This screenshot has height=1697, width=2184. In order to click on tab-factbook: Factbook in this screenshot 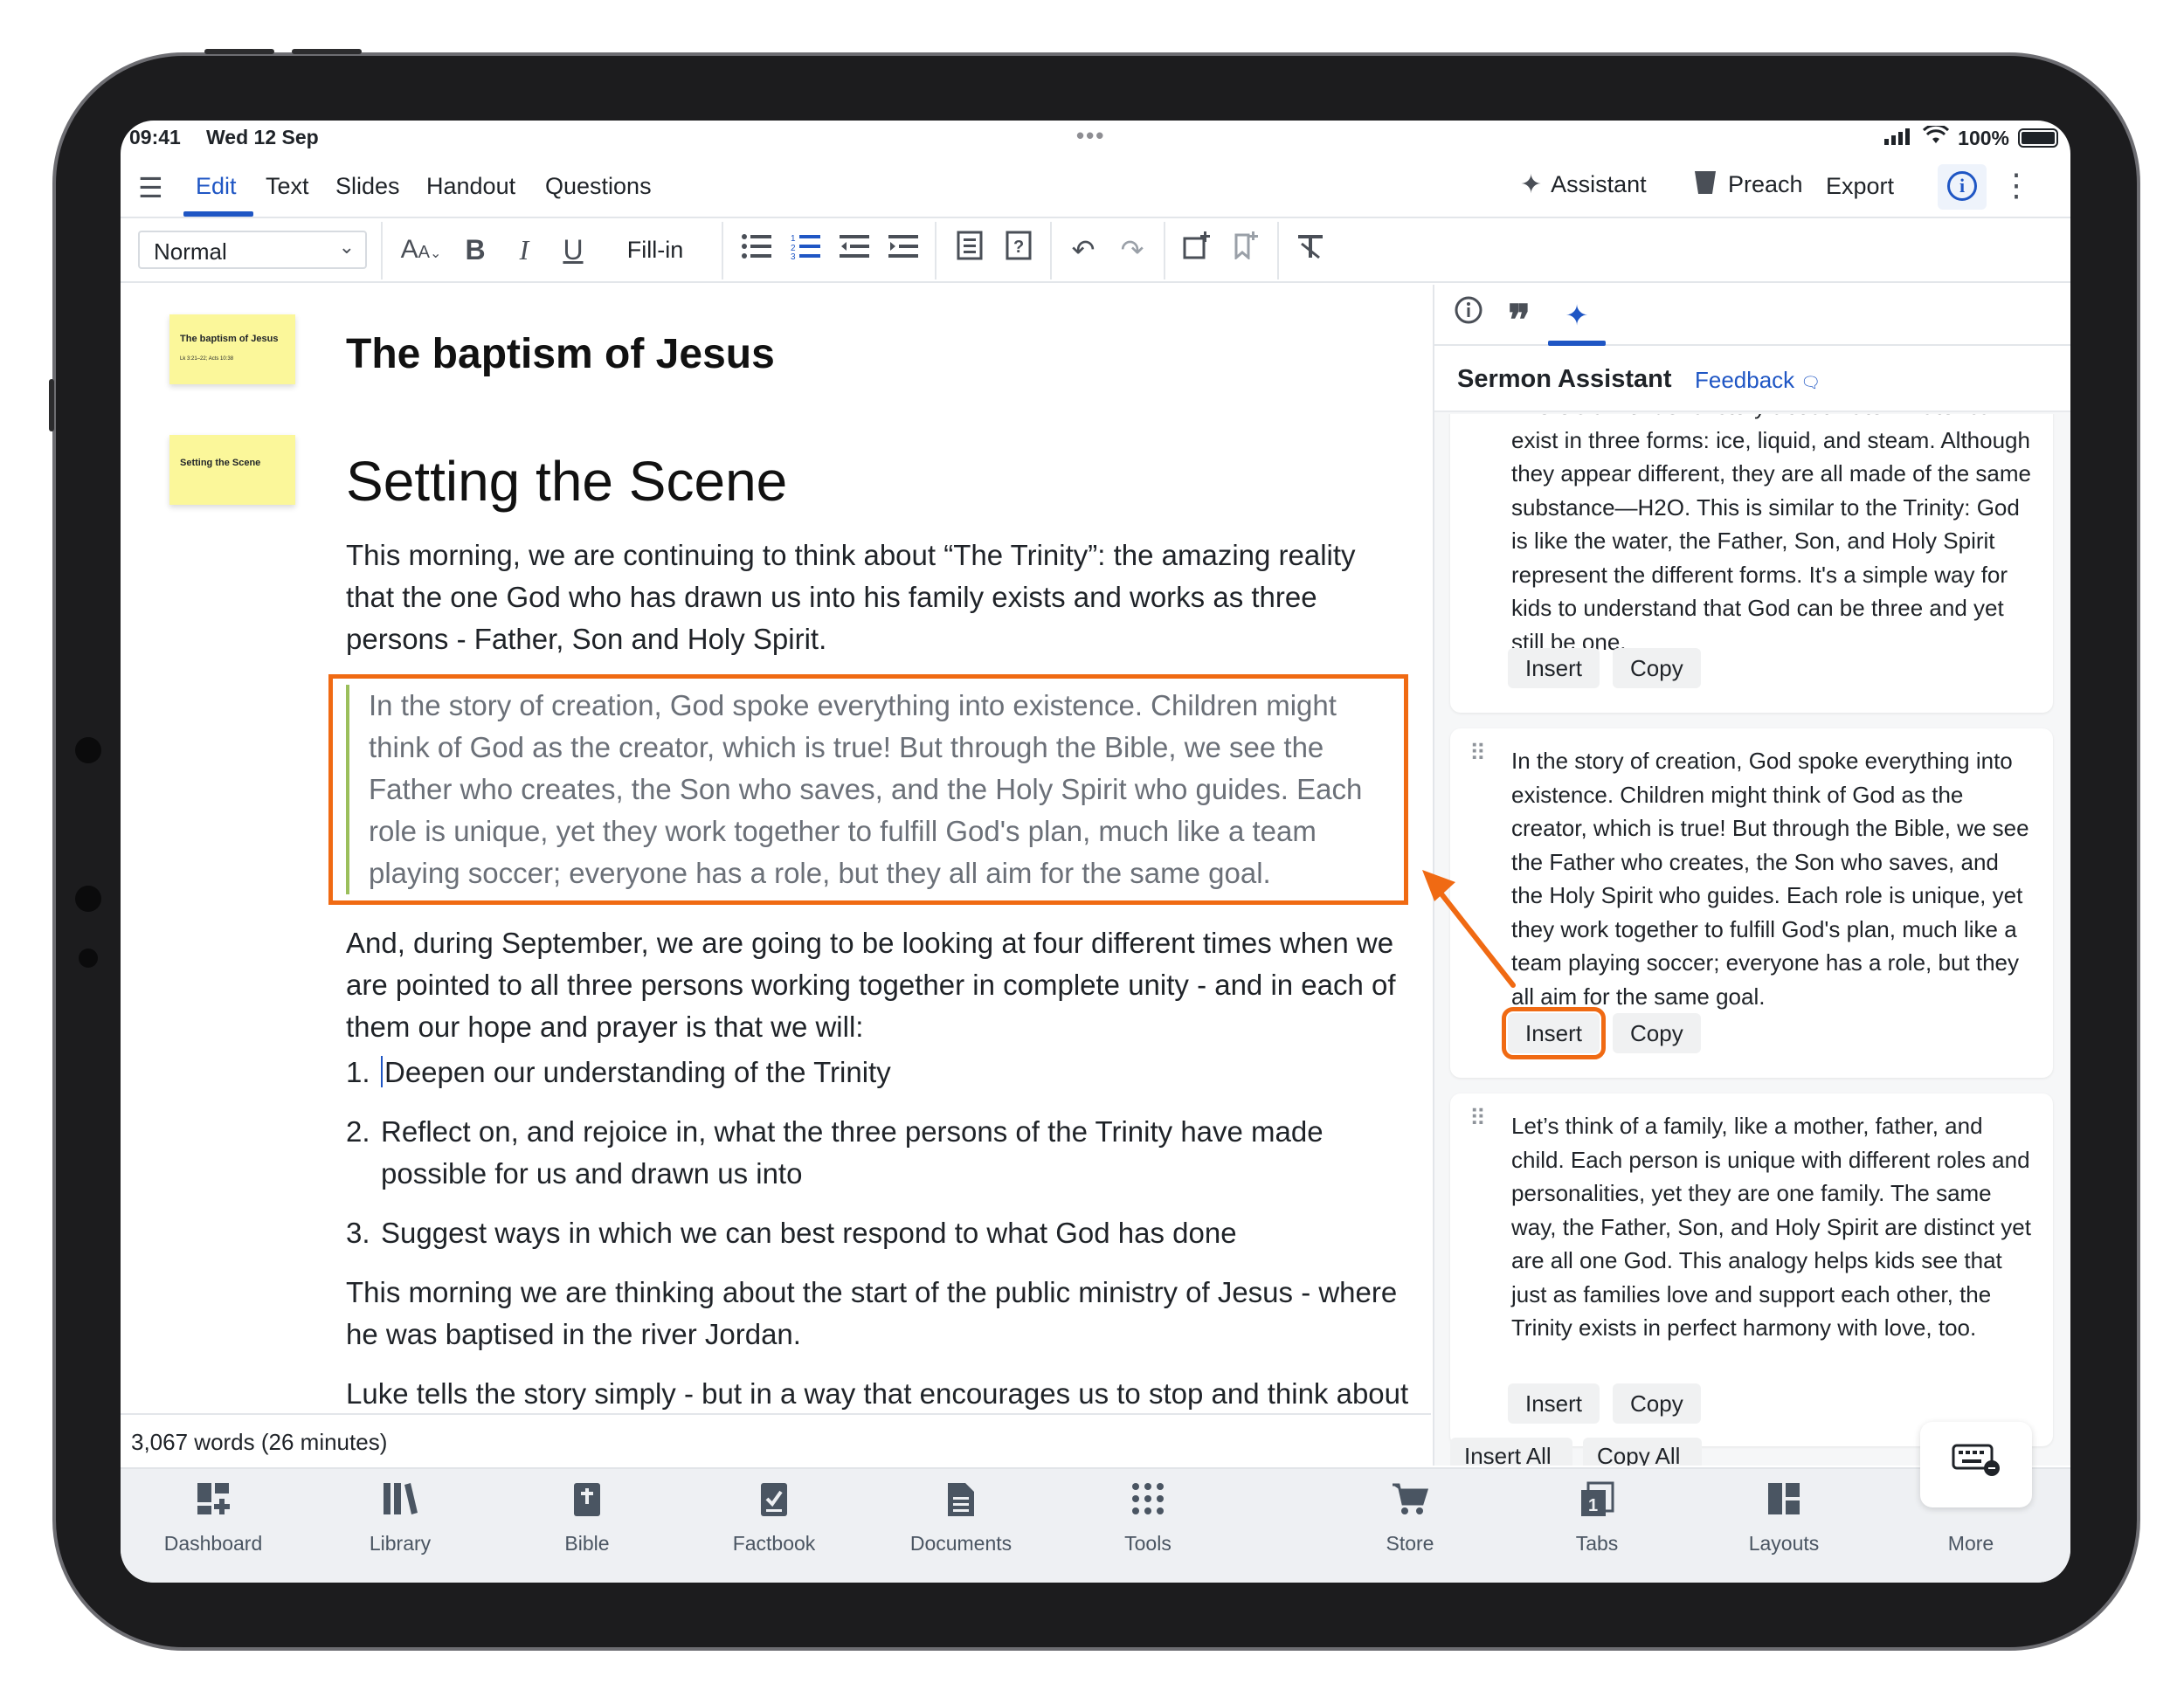, I will do `click(774, 1518)`.